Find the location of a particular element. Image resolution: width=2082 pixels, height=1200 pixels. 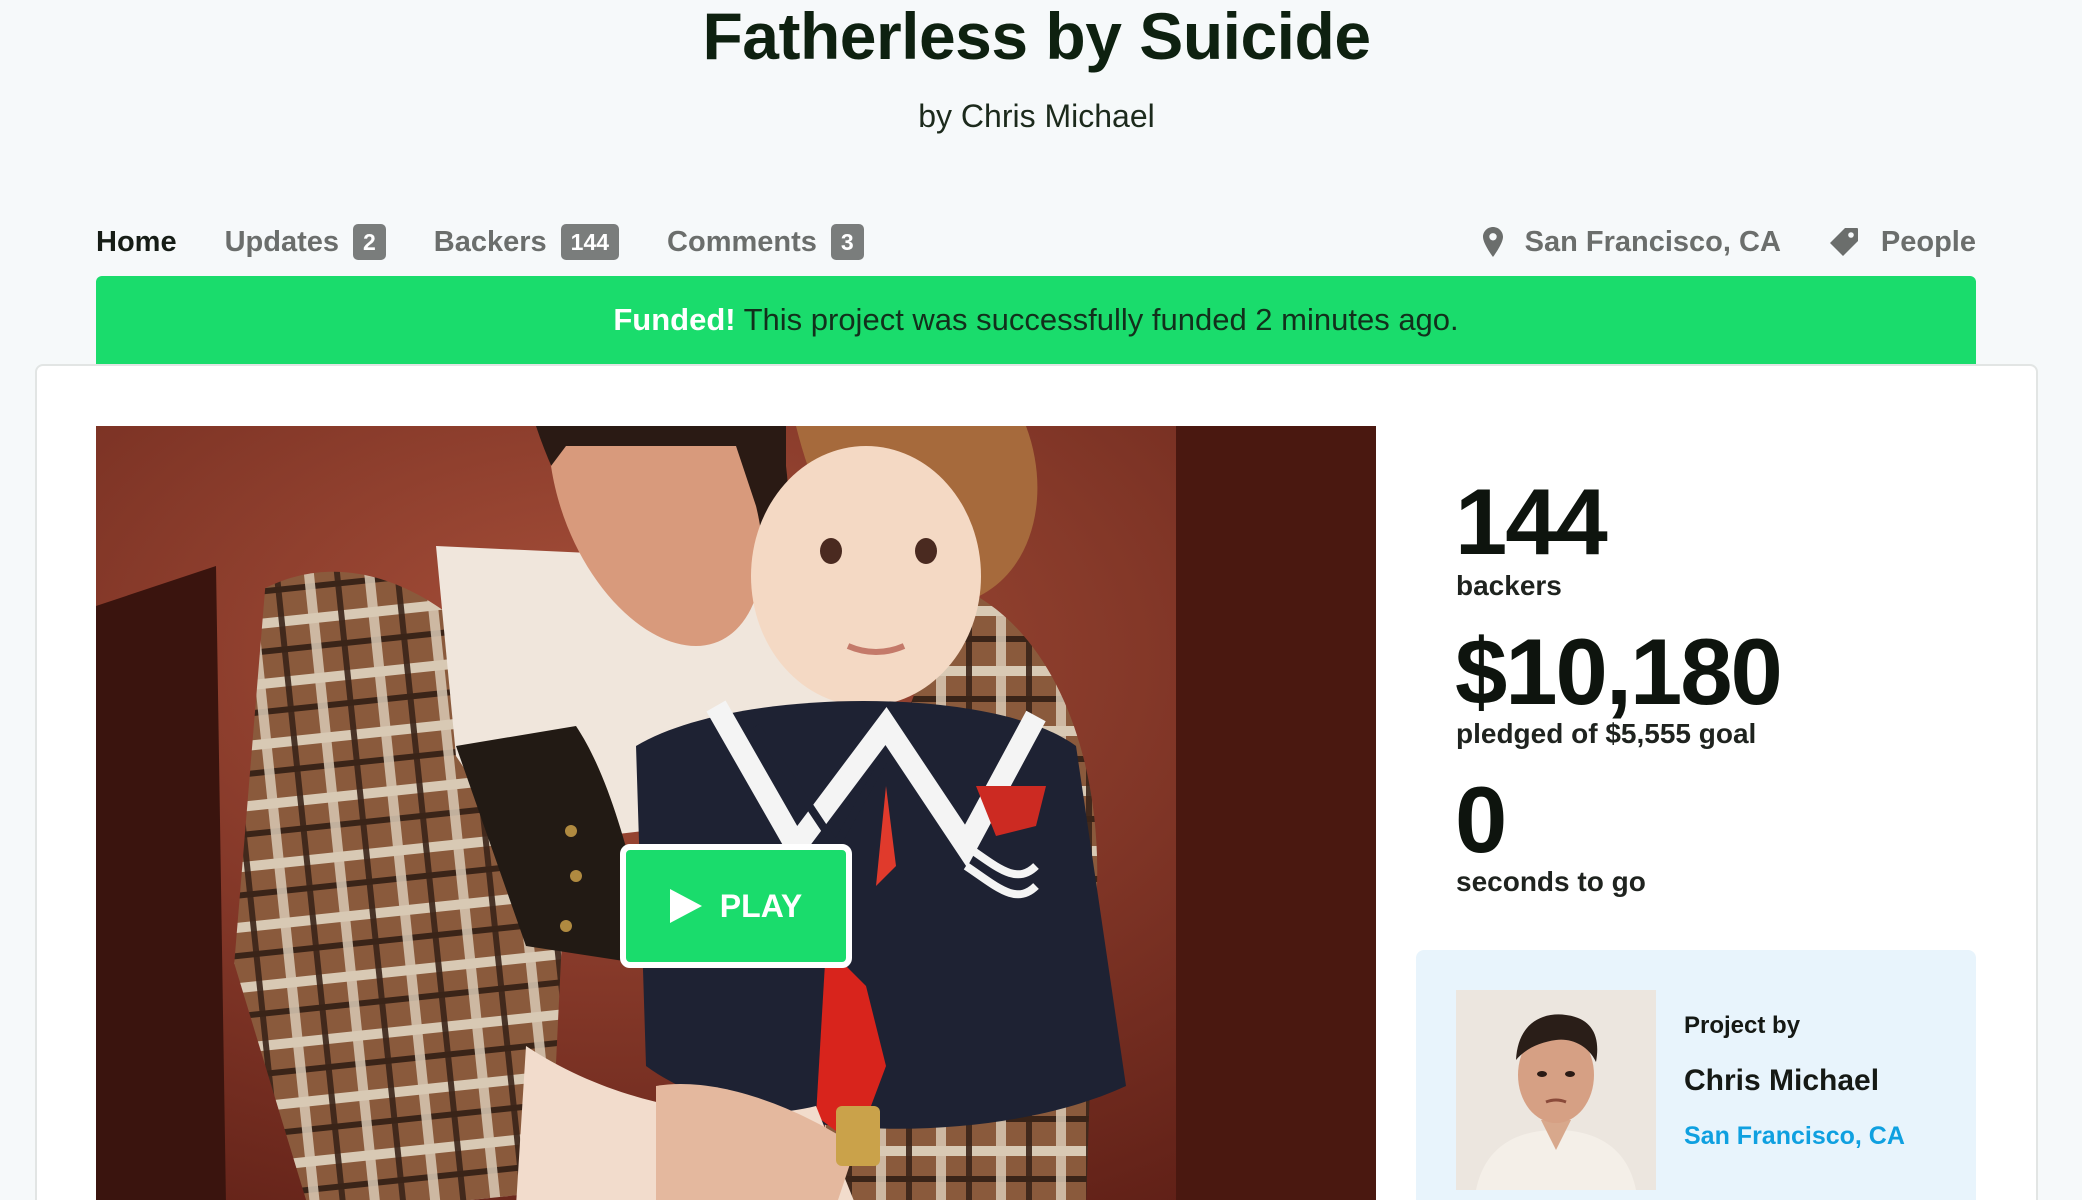

backers-count: 144 is located at coordinates (1531, 521).